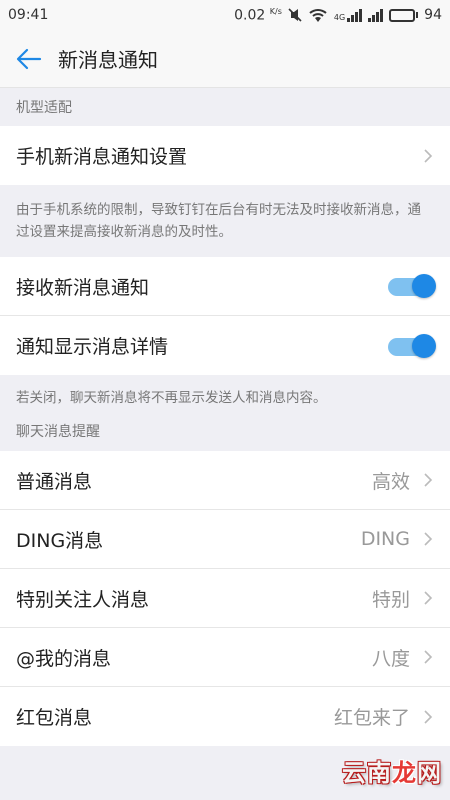  Describe the element at coordinates (392, 773) in the screenshot. I see `watermark-logo: 云南龙网` at that location.